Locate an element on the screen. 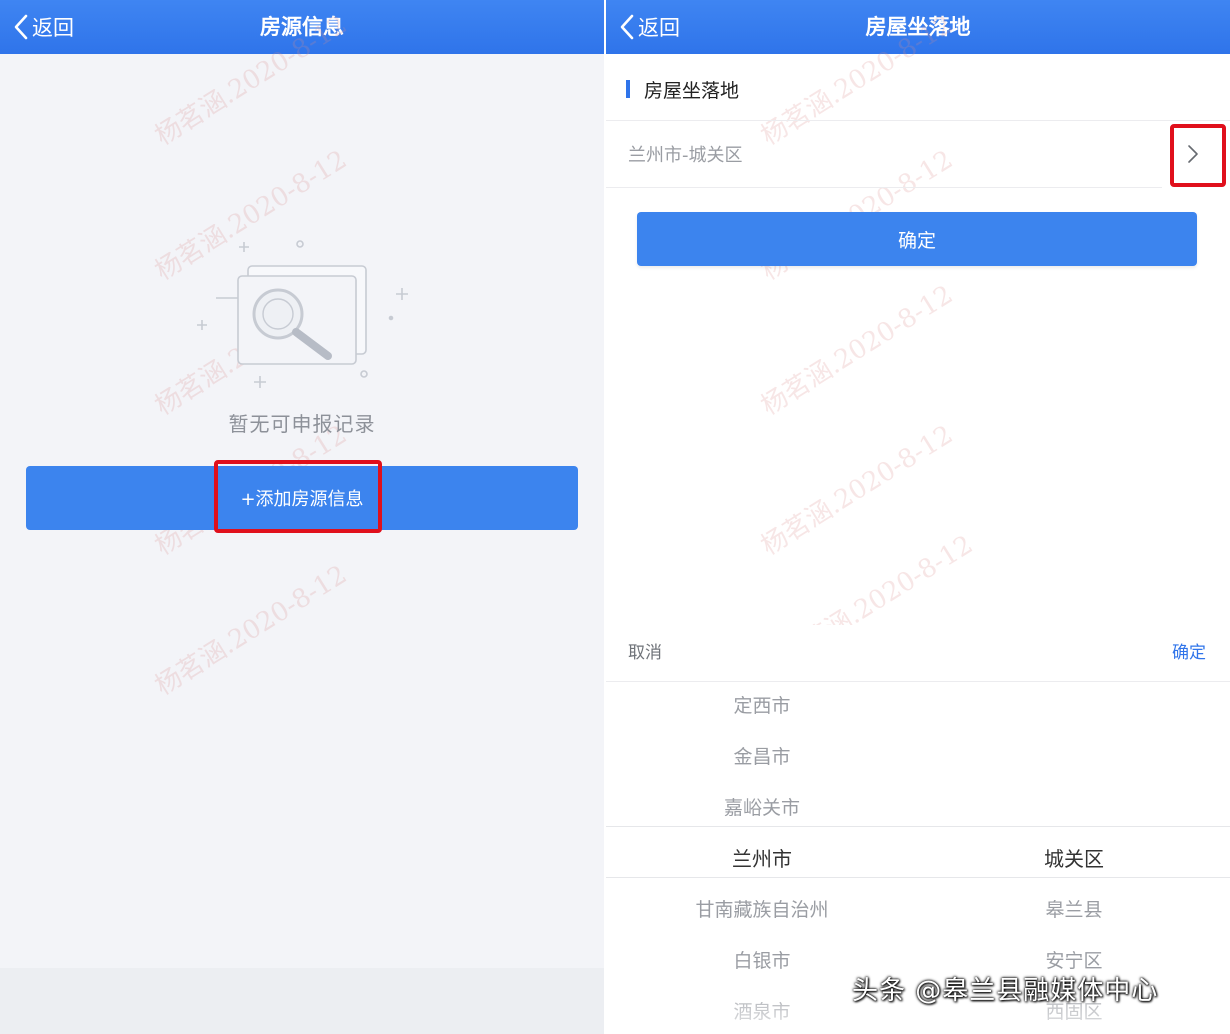 The height and width of the screenshot is (1034, 1230). page-title: 房源信息 is located at coordinates (302, 27).